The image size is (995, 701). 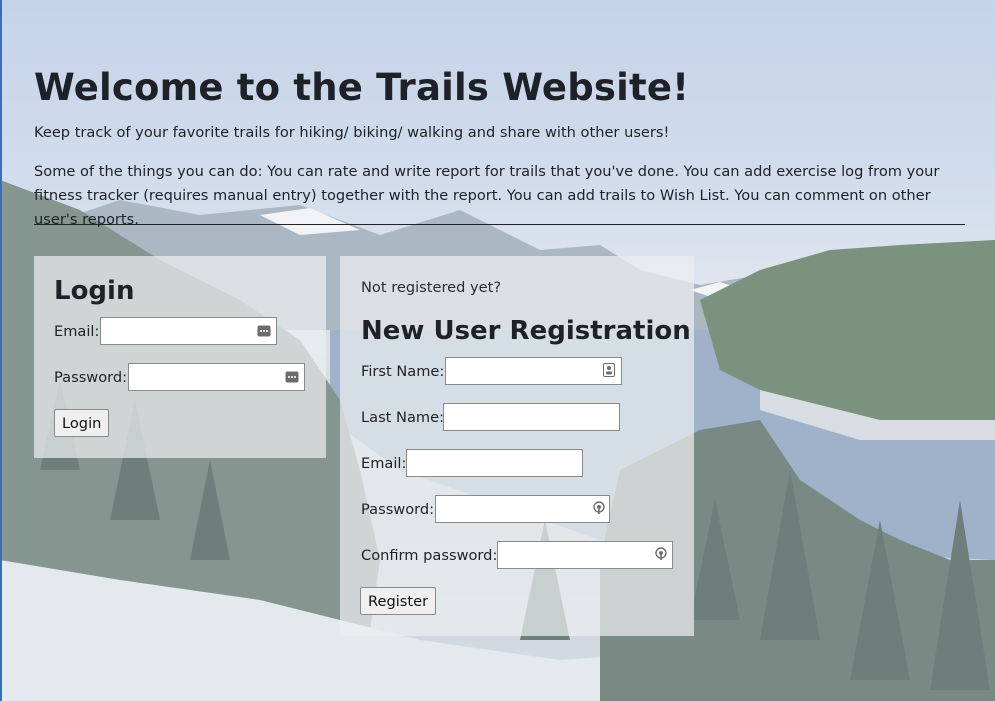 I want to click on contact-card-icon, so click(x=609, y=370).